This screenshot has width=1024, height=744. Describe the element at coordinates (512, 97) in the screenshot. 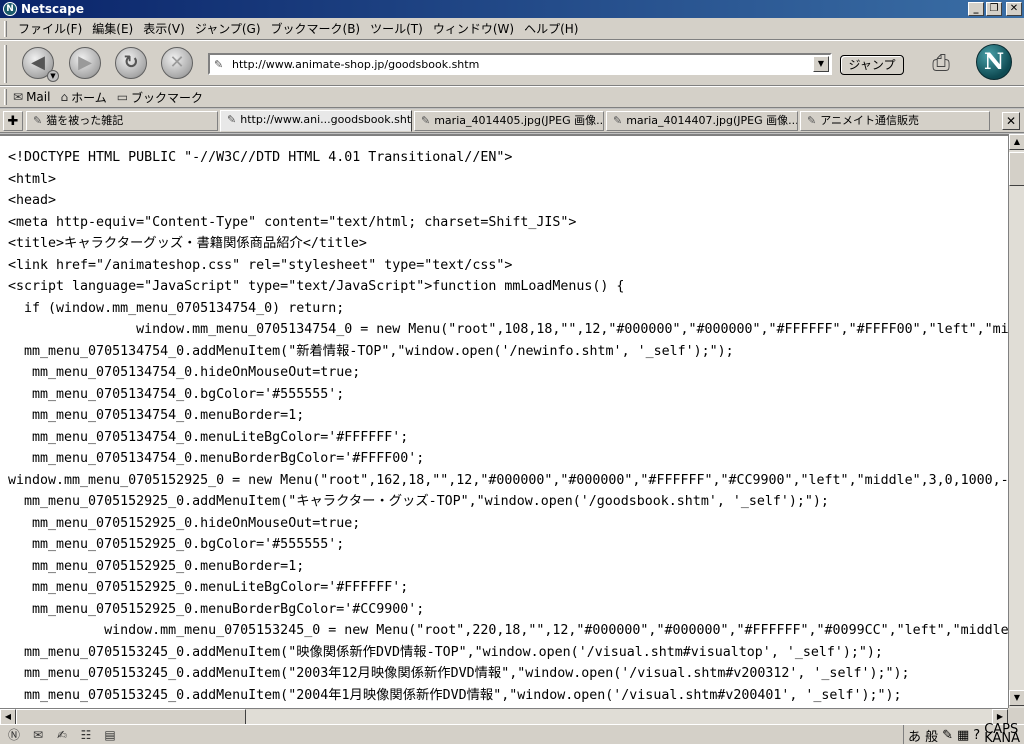

I see `personal-toolbar: ✉ Mail ⌂ ホーム ▭ ブックマーク` at that location.